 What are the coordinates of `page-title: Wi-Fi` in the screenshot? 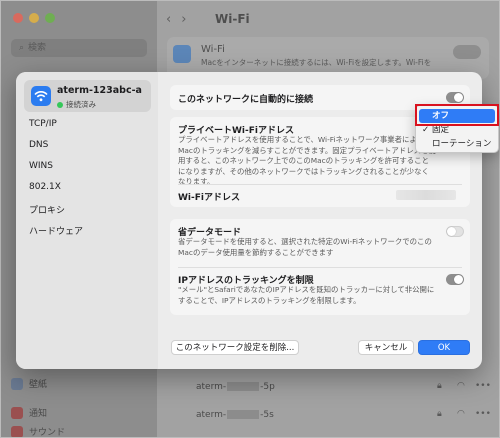 It's located at (232, 19).